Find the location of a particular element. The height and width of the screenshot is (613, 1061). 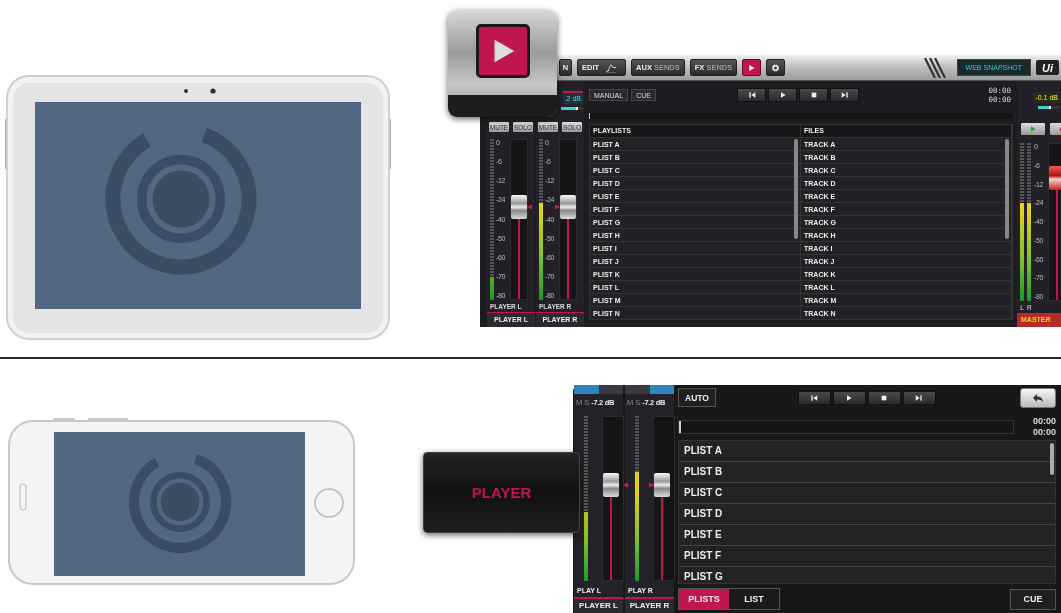

list-item: PLIST A is located at coordinates (867, 452).